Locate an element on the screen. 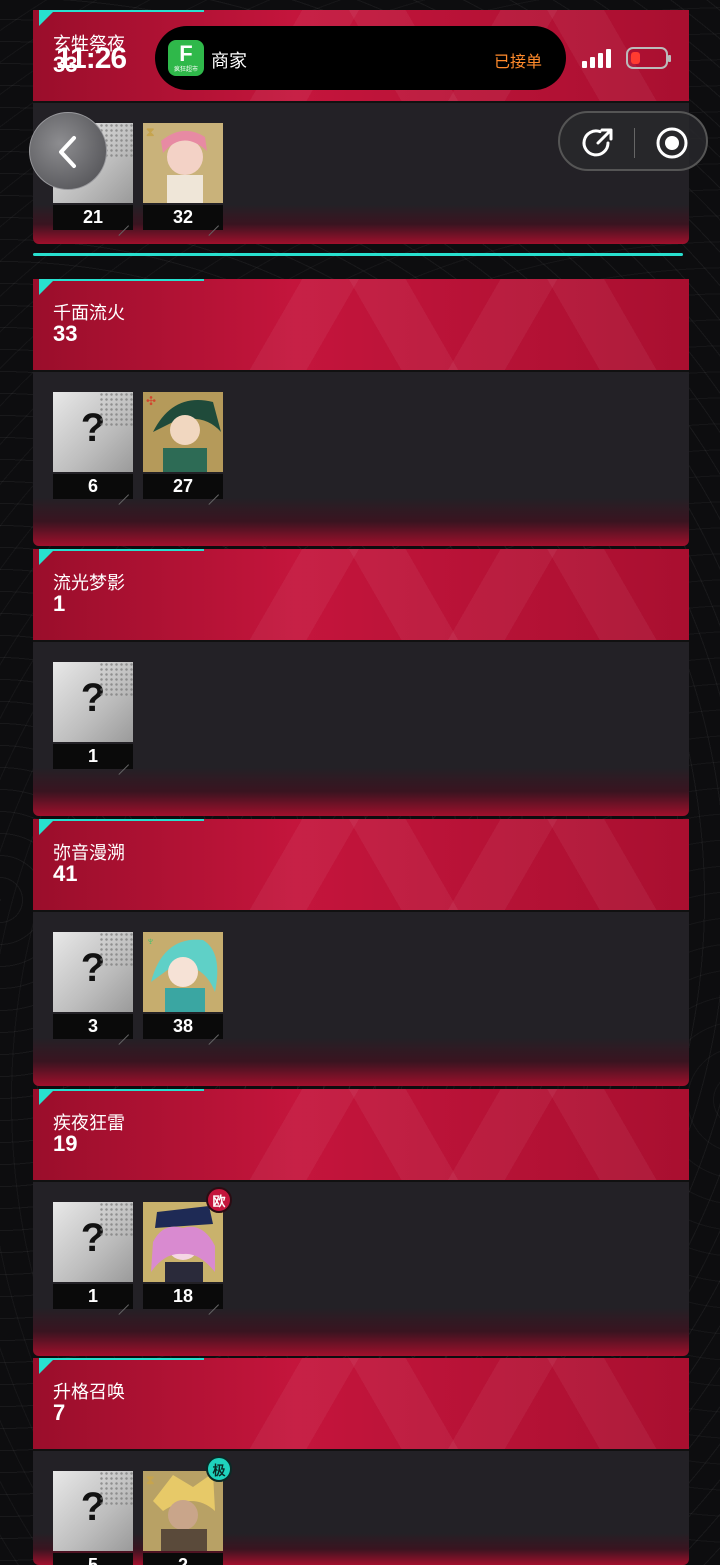  card-count: 18 is located at coordinates (183, 1296).